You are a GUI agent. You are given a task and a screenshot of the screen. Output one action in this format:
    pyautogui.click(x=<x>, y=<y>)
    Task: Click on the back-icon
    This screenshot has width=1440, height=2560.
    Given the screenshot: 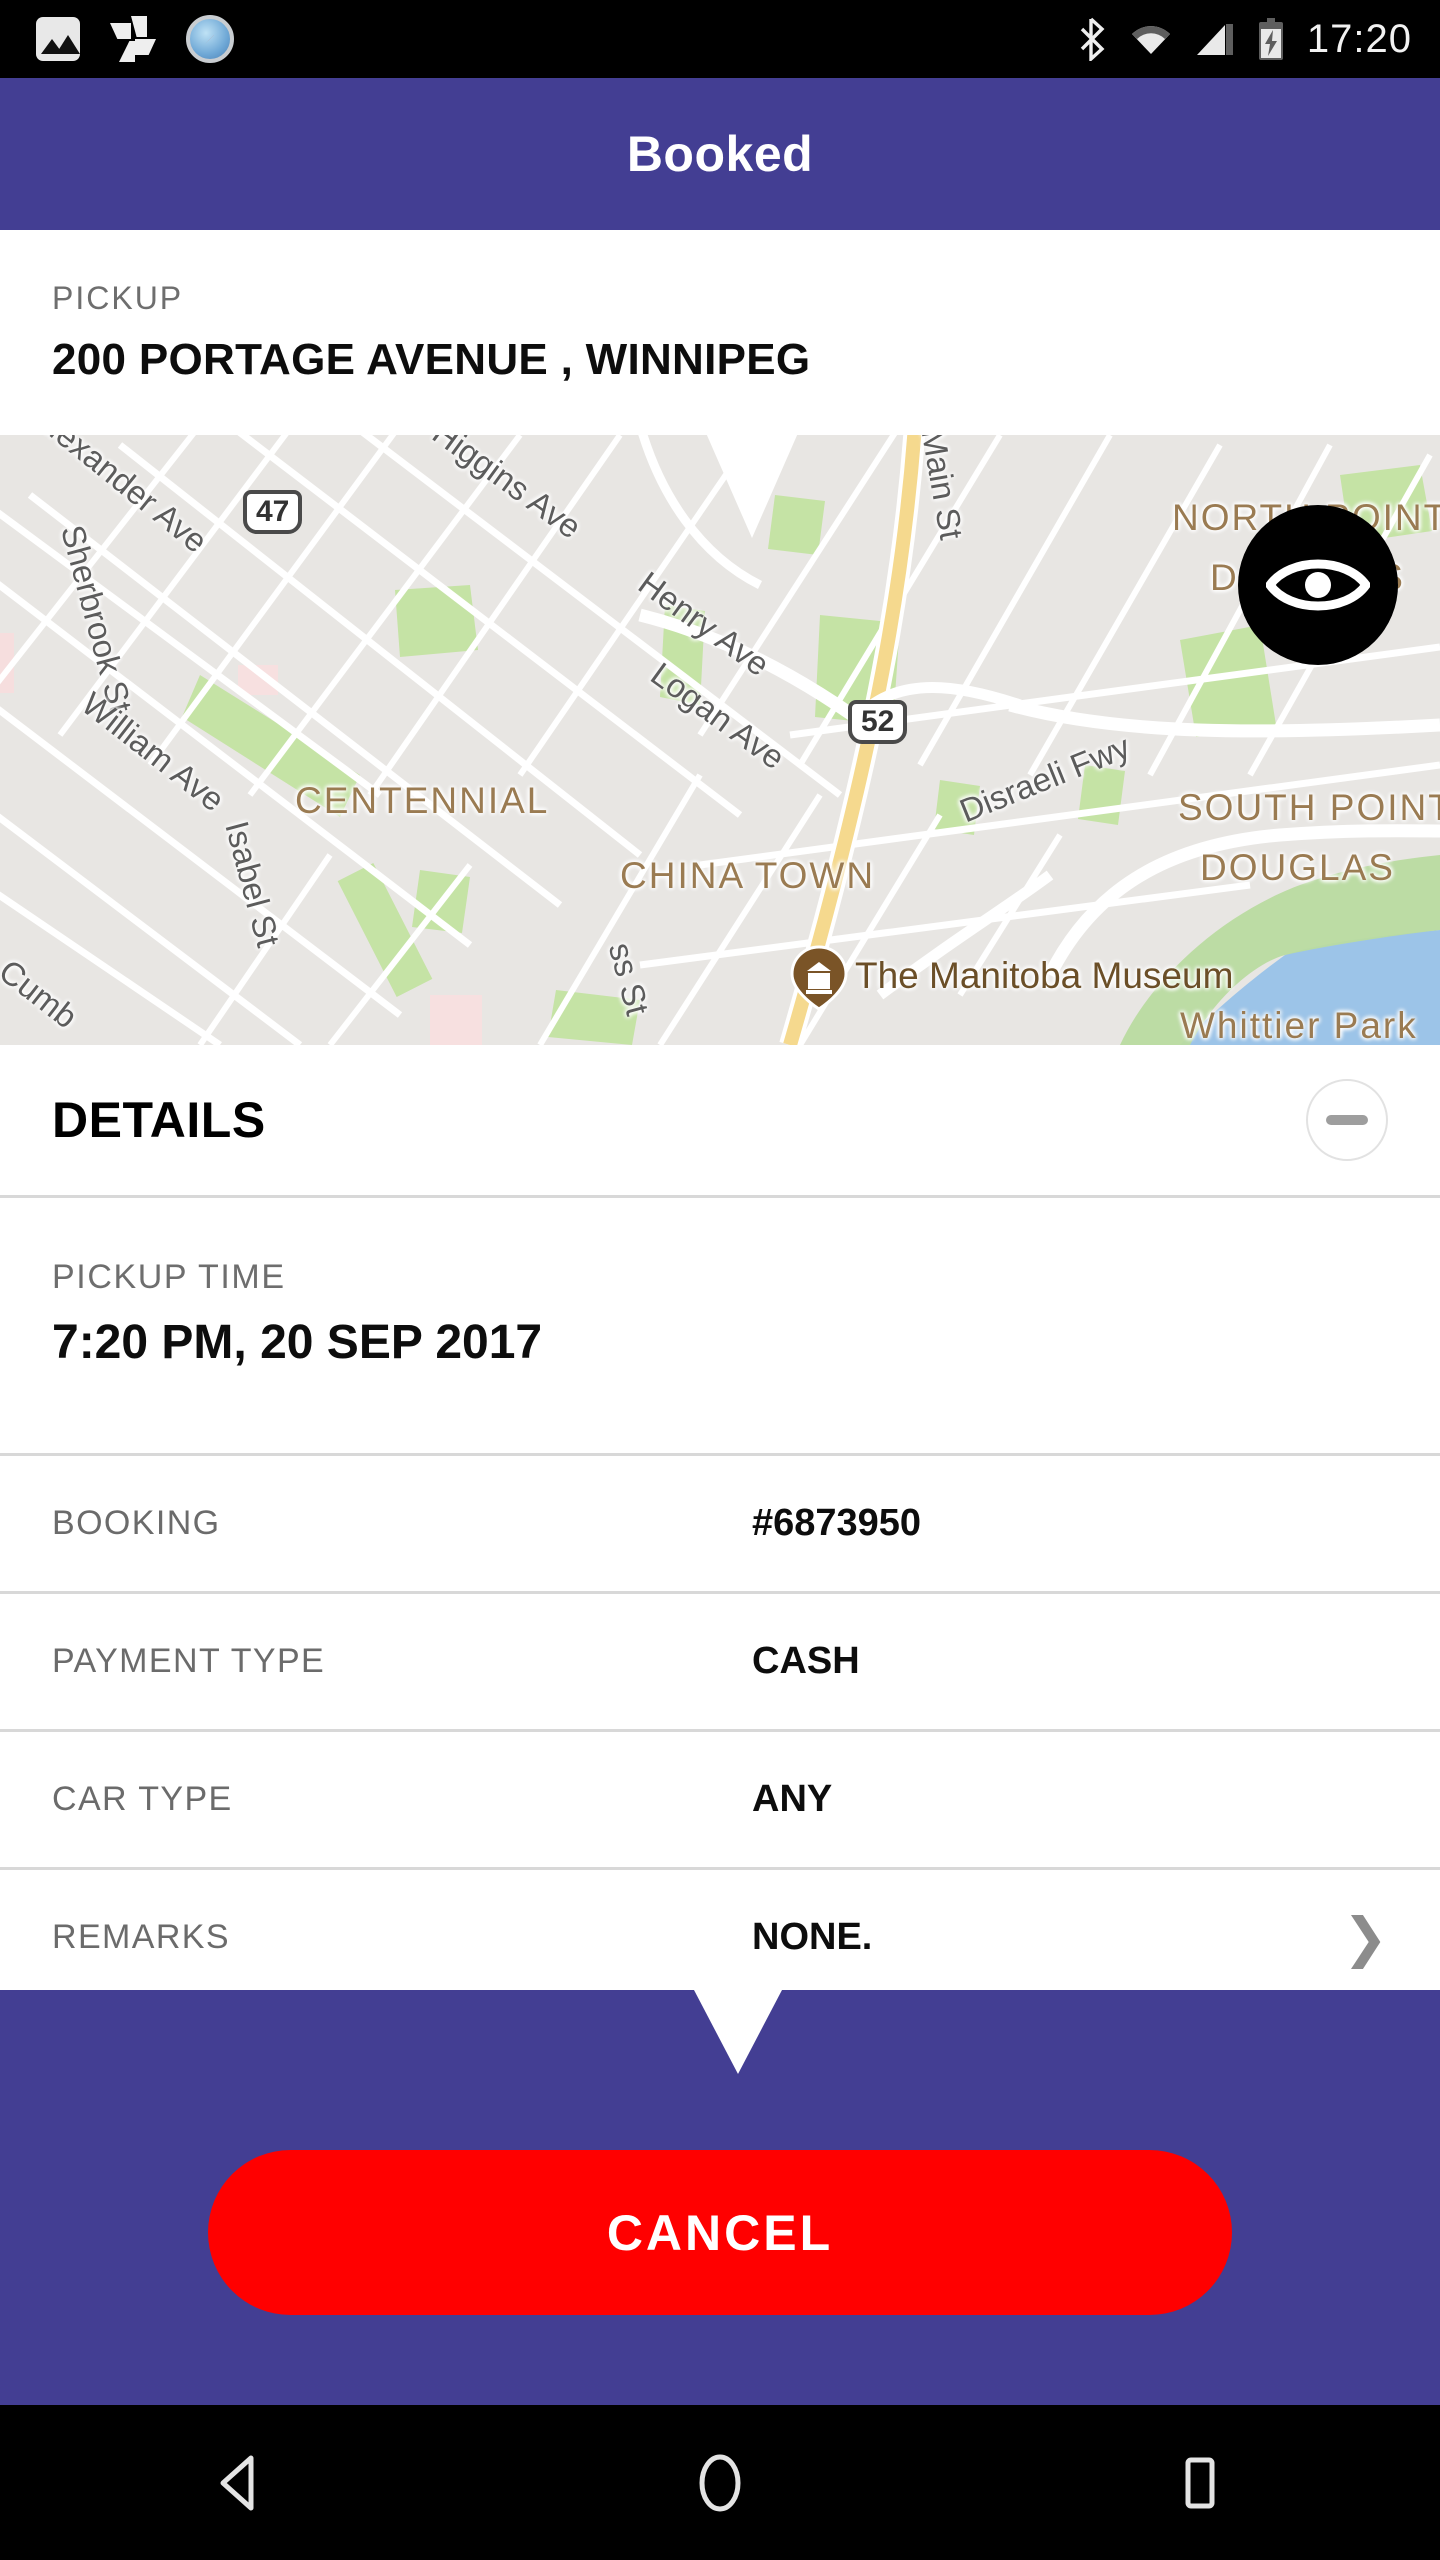 What is the action you would take?
    pyautogui.click(x=237, y=2482)
    